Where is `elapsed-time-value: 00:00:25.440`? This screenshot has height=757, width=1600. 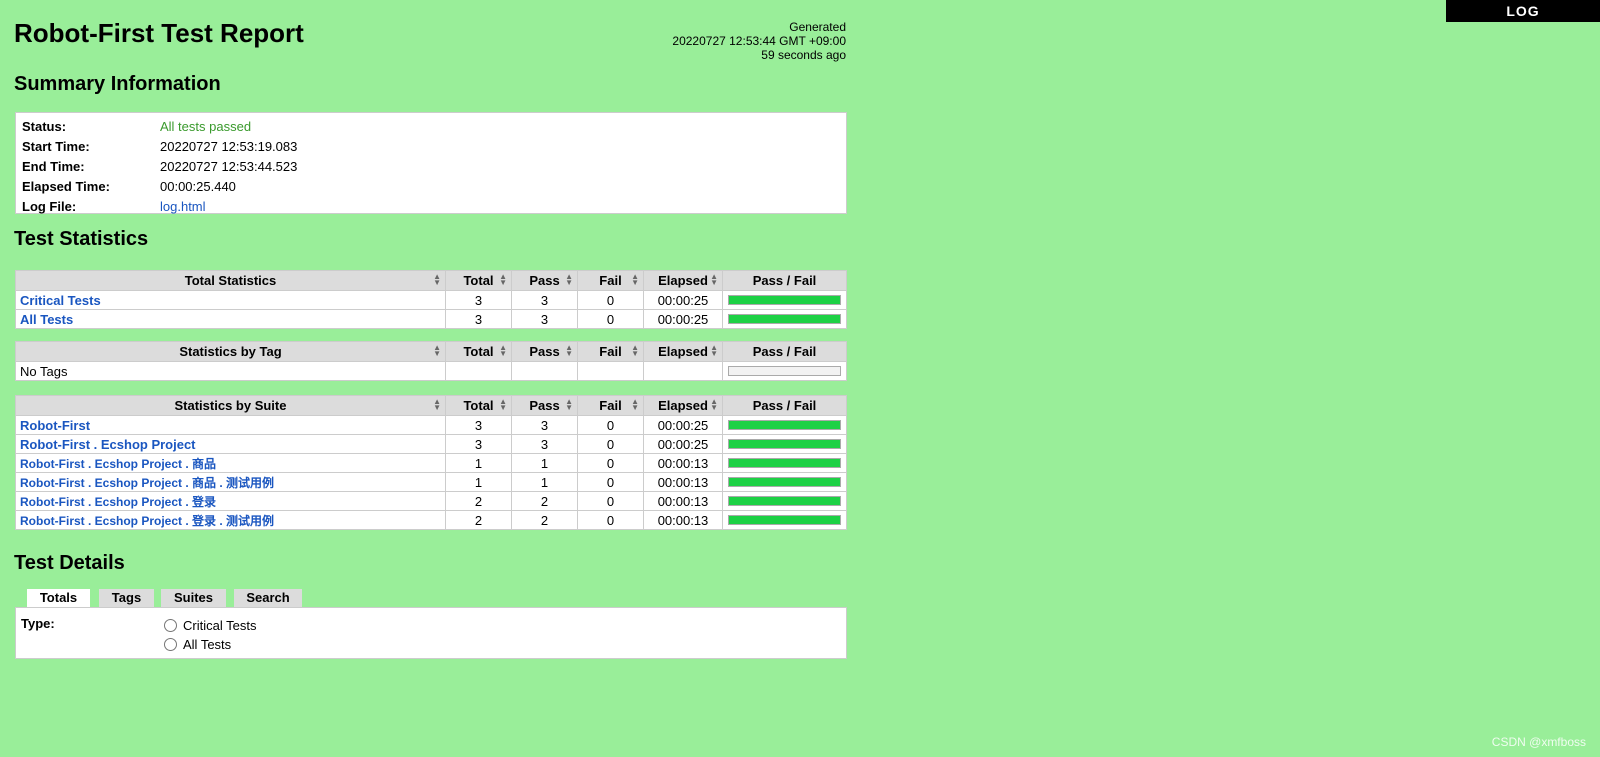
elapsed-time-value: 00:00:25.440 is located at coordinates (198, 186).